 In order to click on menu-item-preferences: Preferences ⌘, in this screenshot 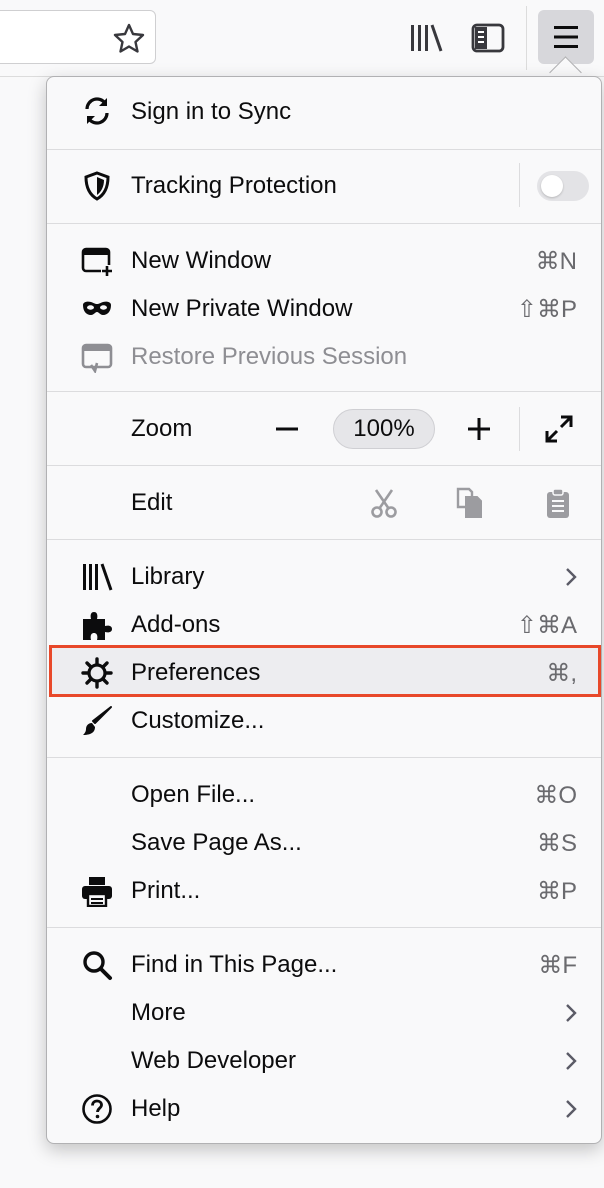, I will do `click(324, 673)`.